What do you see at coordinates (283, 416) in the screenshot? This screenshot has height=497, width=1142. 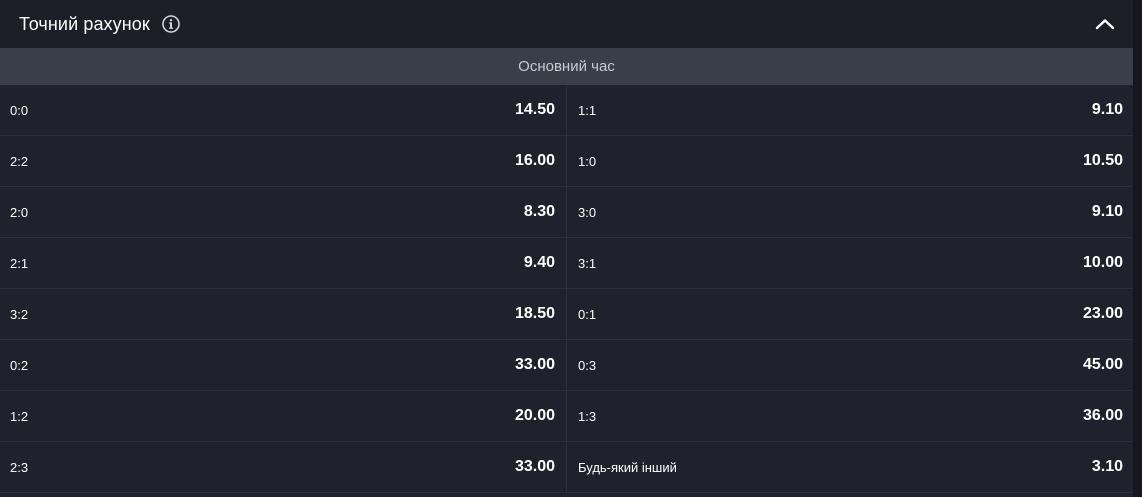 I see `odds-cell: 1:2 20.00` at bounding box center [283, 416].